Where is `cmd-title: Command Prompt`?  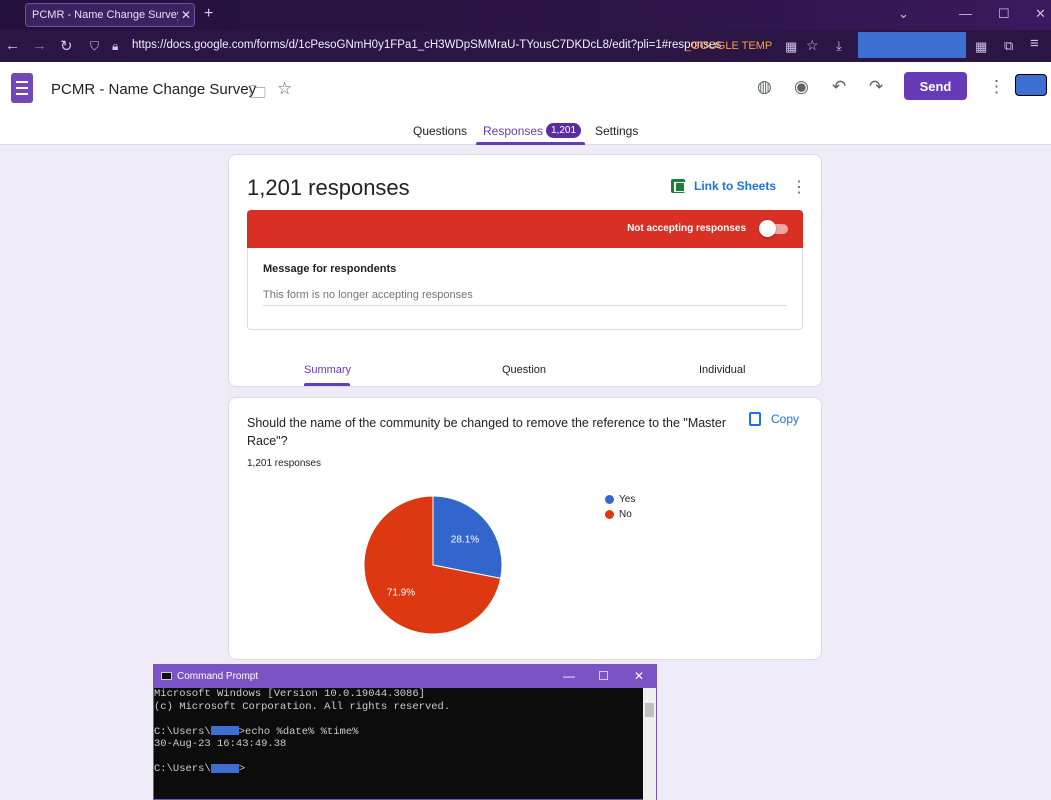 cmd-title: Command Prompt is located at coordinates (218, 676).